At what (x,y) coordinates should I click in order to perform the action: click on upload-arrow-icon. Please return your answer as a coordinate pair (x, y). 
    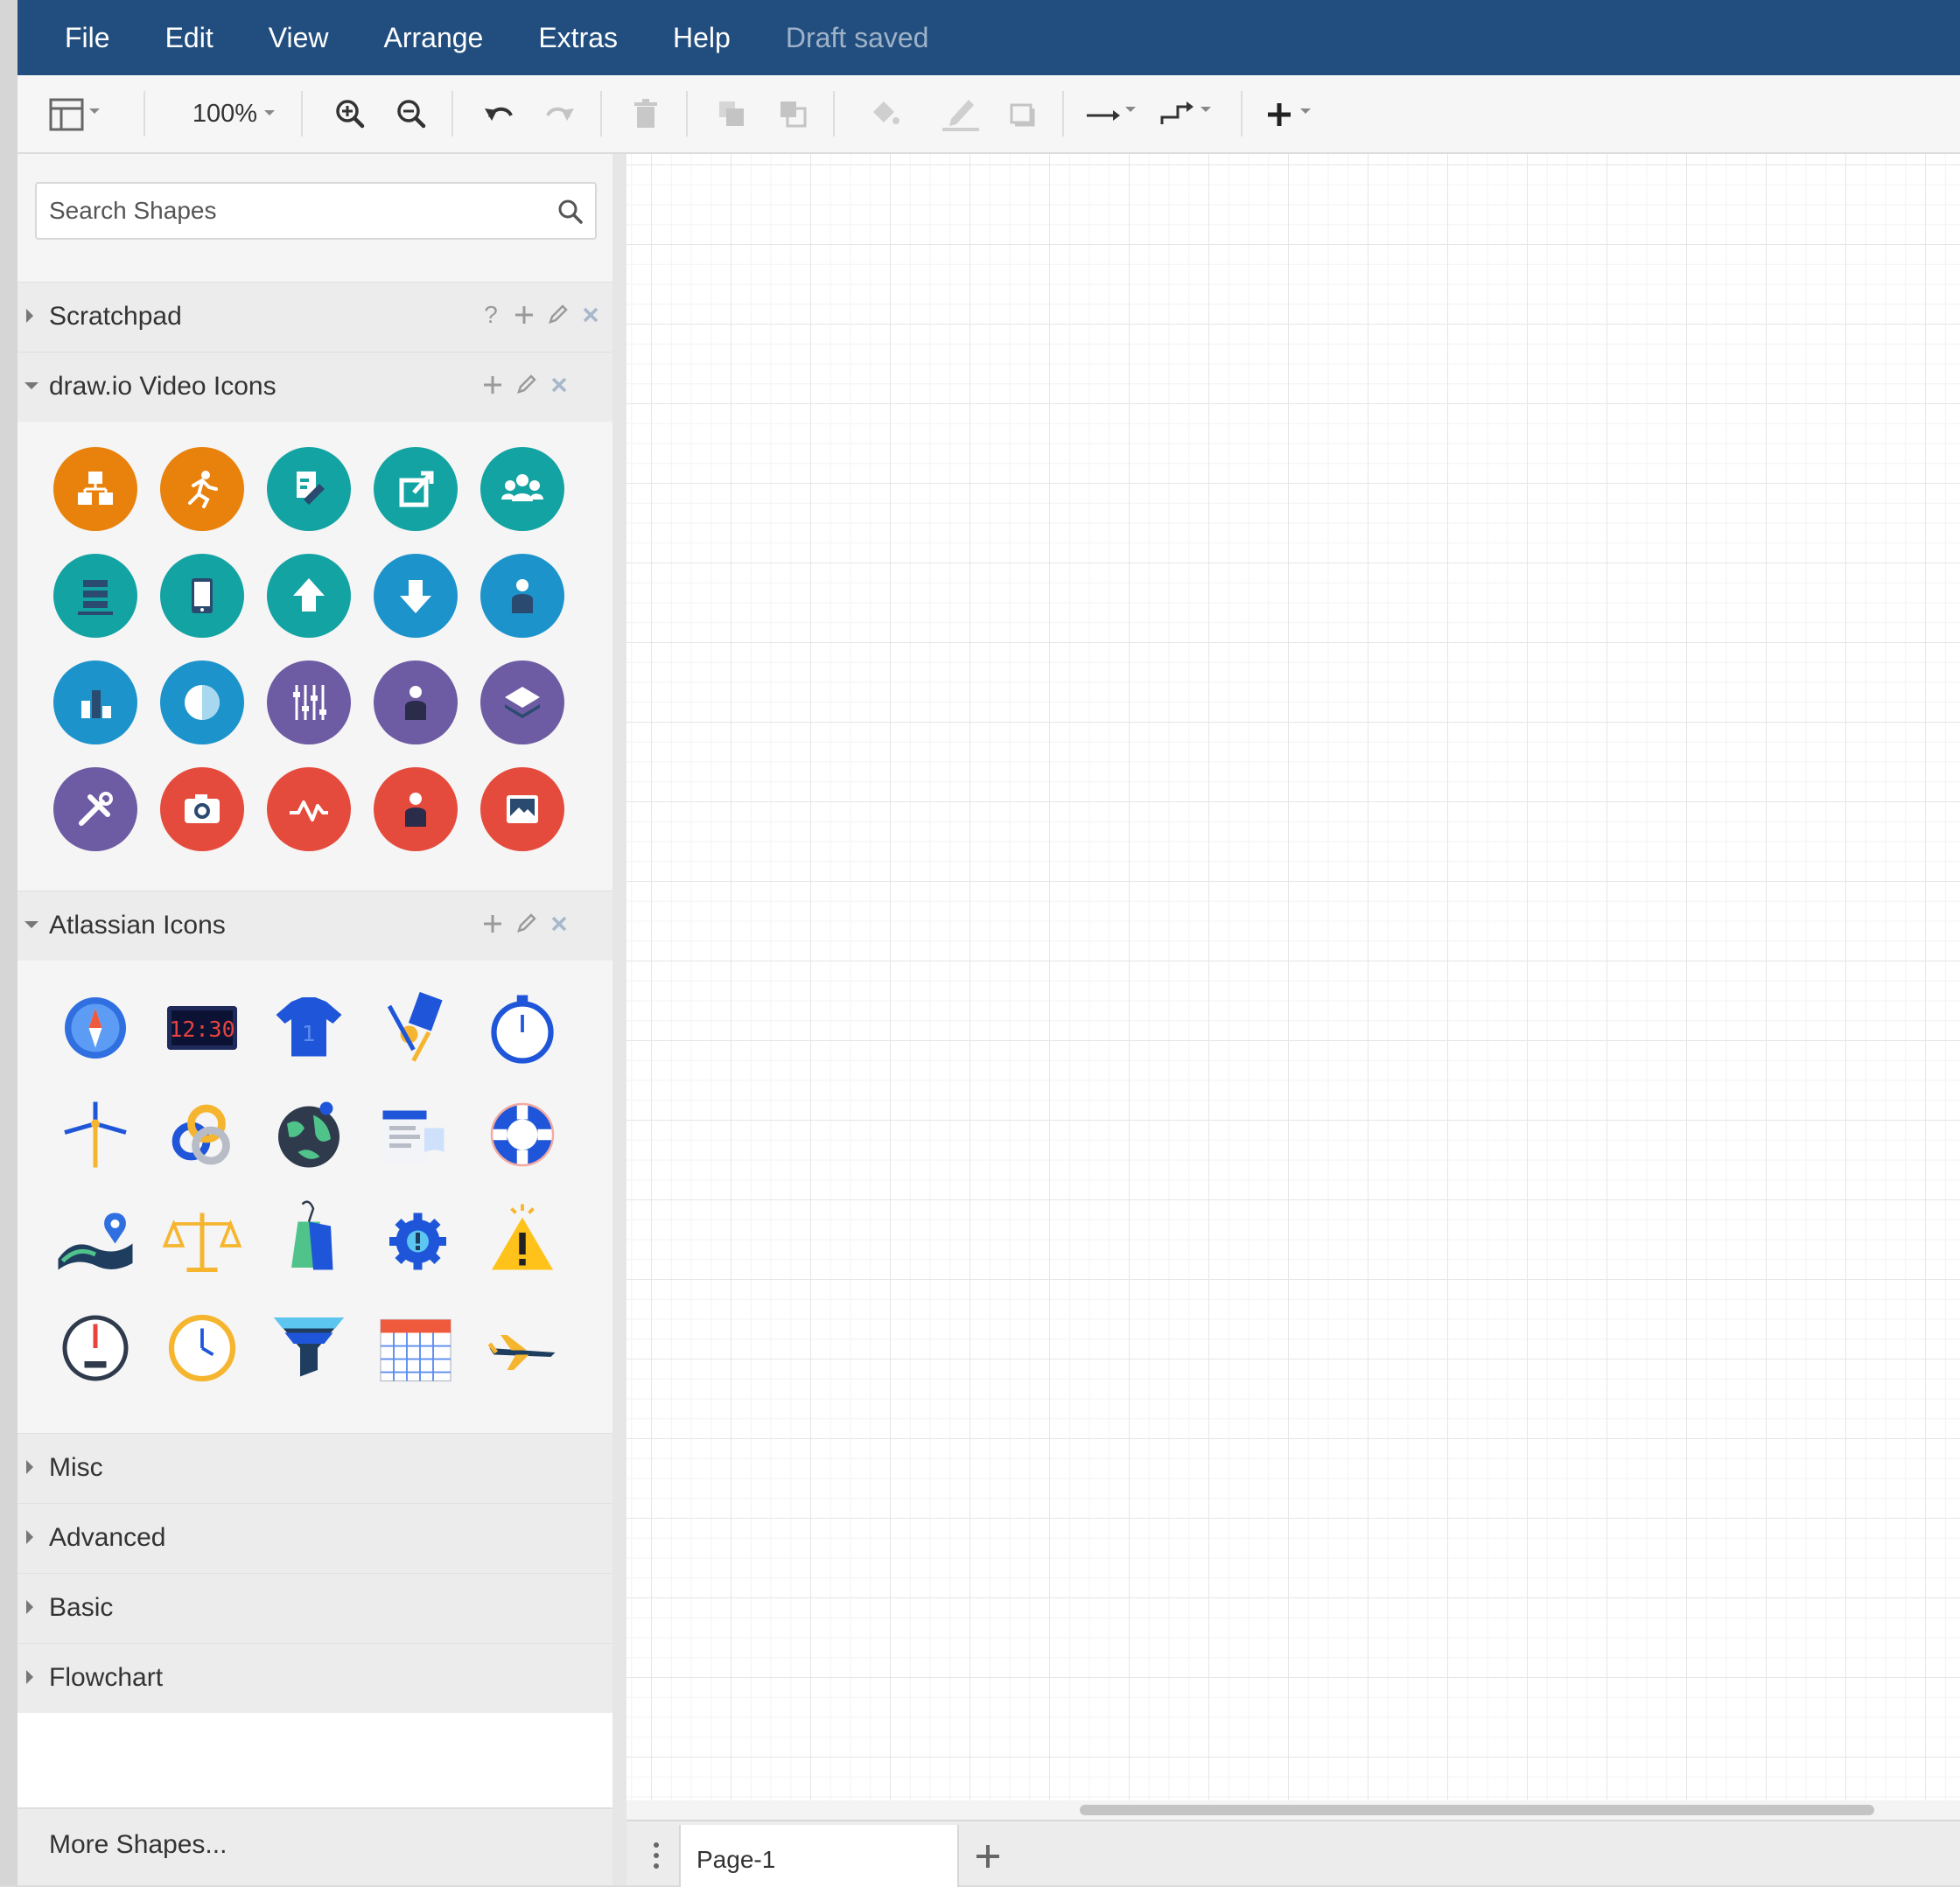
    Looking at the image, I should click on (309, 596).